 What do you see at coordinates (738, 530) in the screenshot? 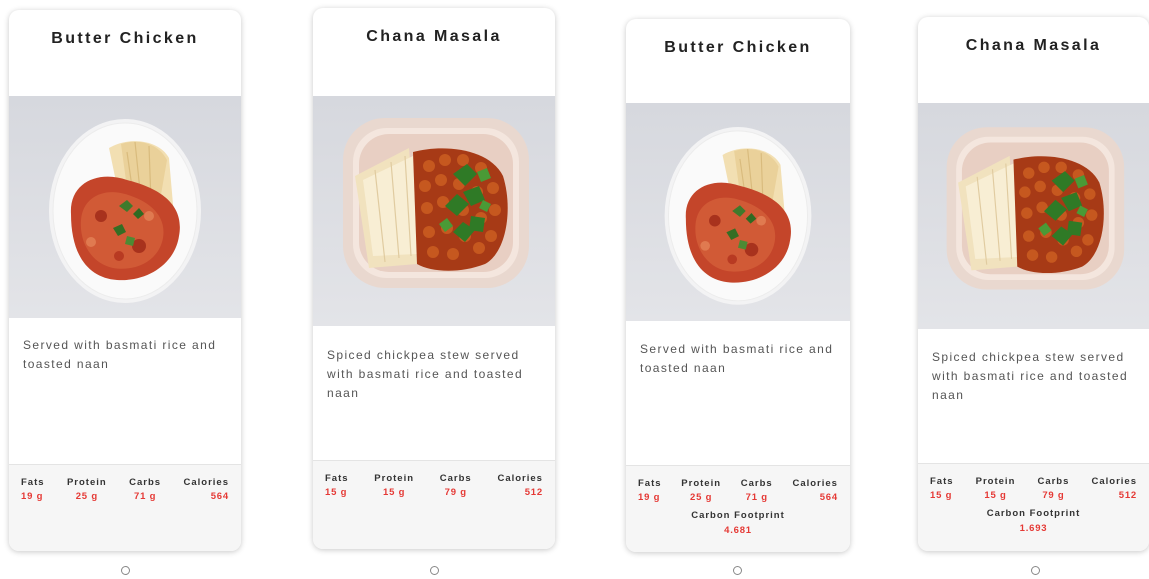
I see `carbon-footprint-value: 4.681` at bounding box center [738, 530].